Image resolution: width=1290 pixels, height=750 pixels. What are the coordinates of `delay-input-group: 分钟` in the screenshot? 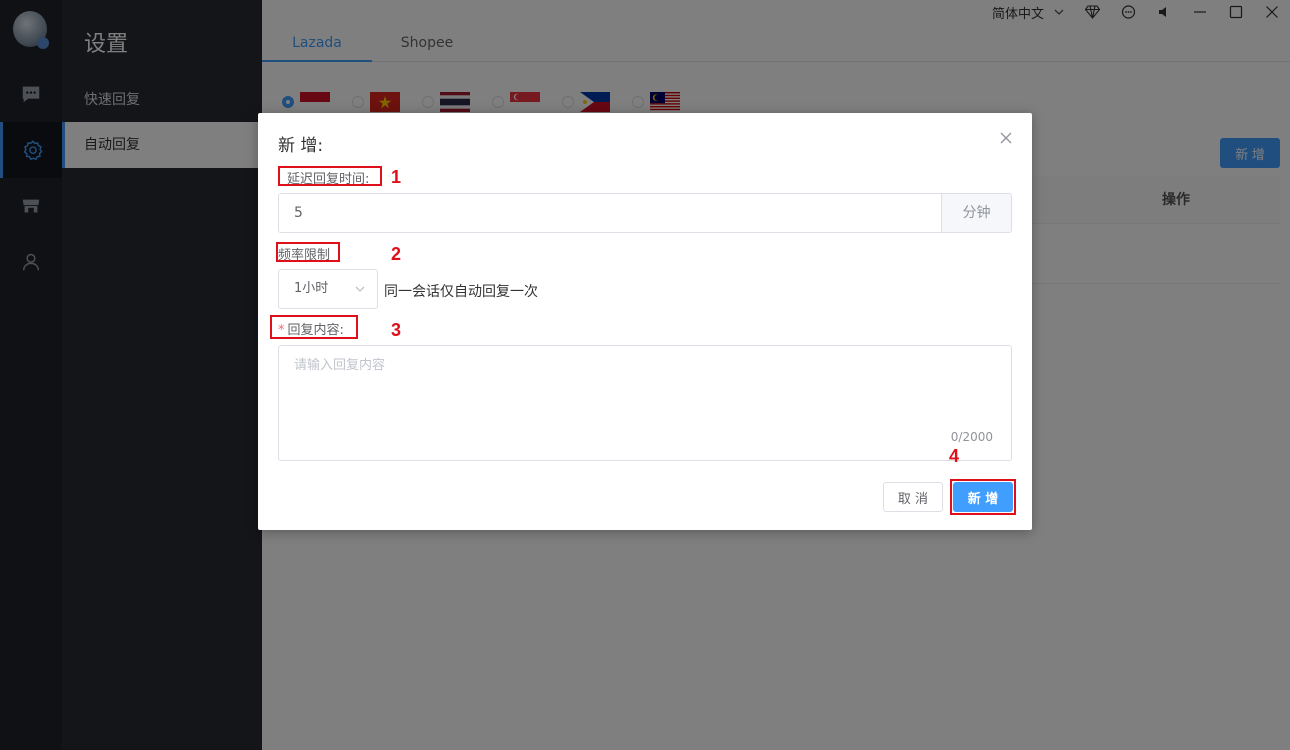 It's located at (645, 213).